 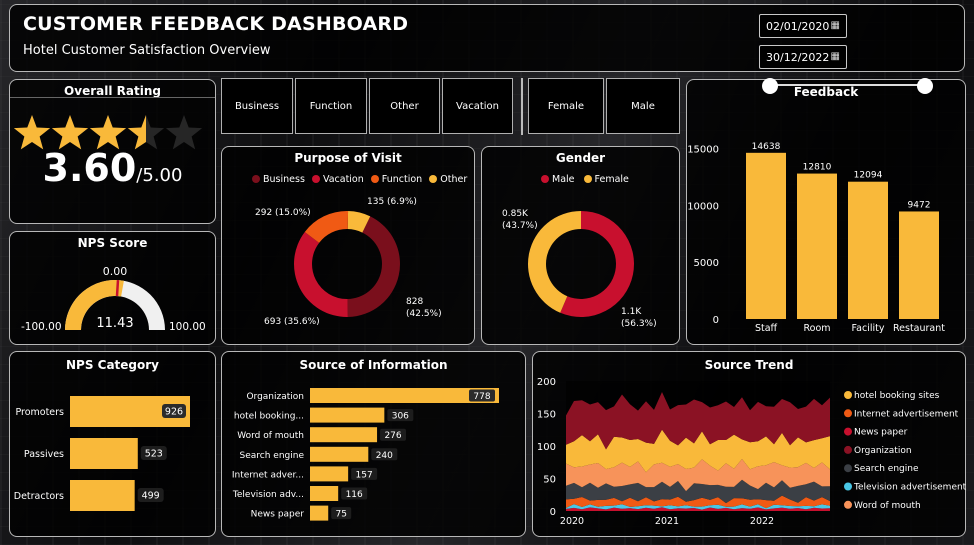 I want to click on legend-label: hotel booking sites, so click(x=897, y=396).